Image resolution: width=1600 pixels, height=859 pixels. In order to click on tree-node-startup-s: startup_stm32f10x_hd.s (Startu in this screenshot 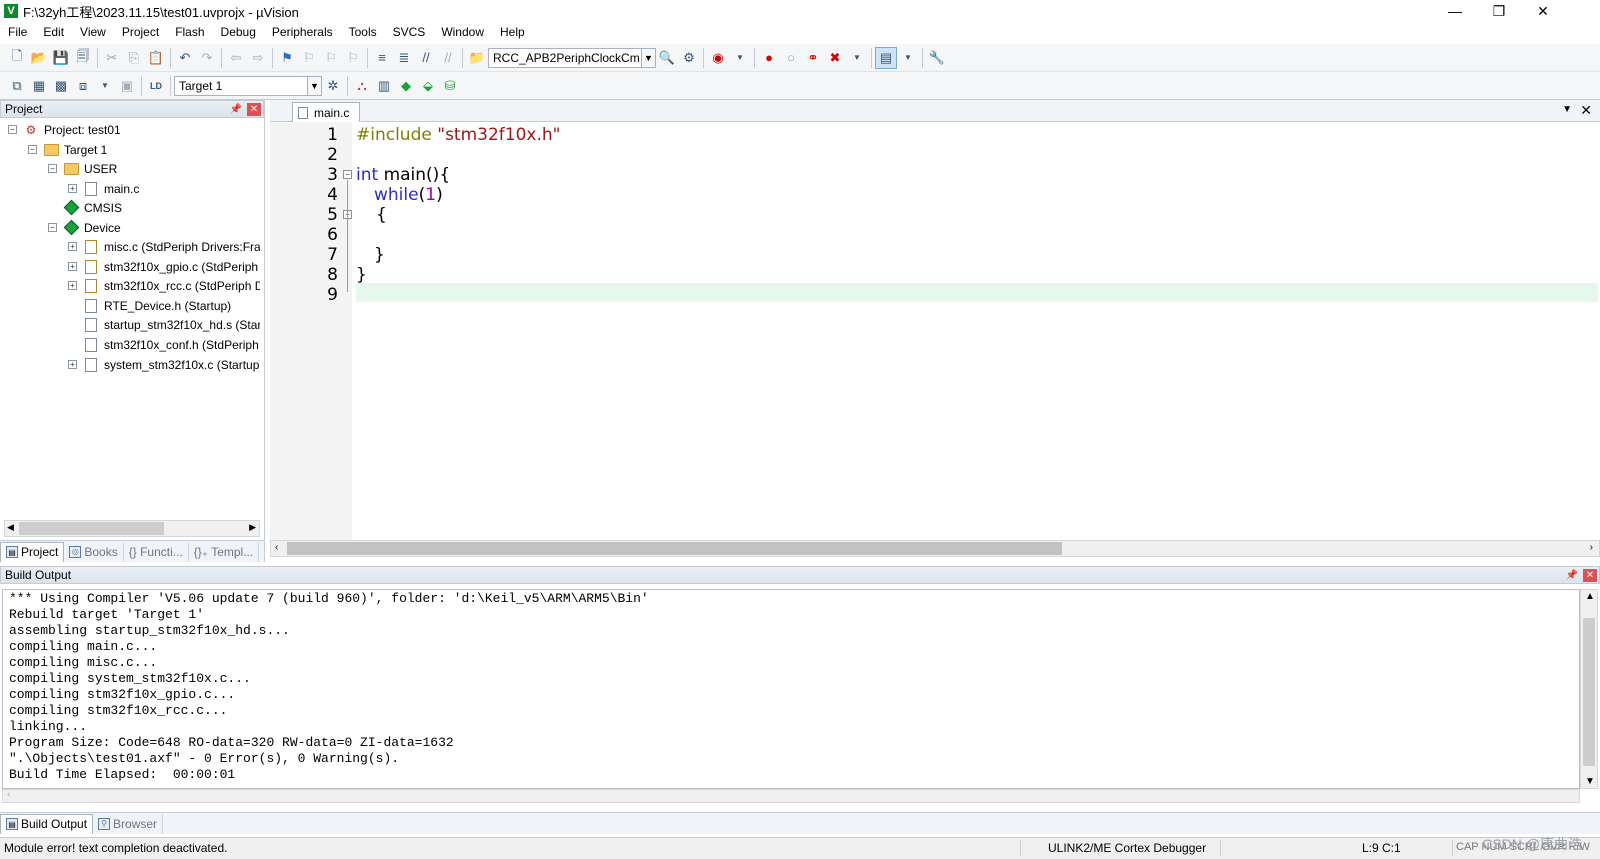, I will do `click(171, 324)`.